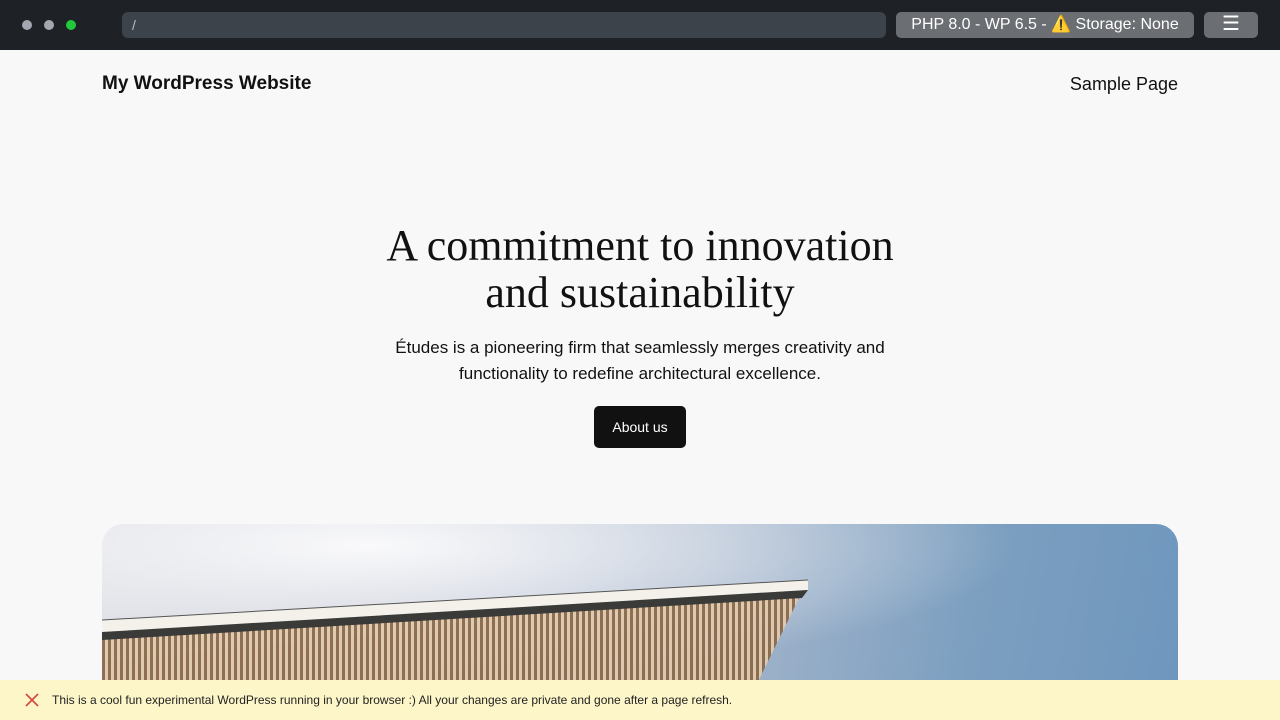 The height and width of the screenshot is (720, 1280). Describe the element at coordinates (640, 427) in the screenshot. I see `about-us-button: About us` at that location.